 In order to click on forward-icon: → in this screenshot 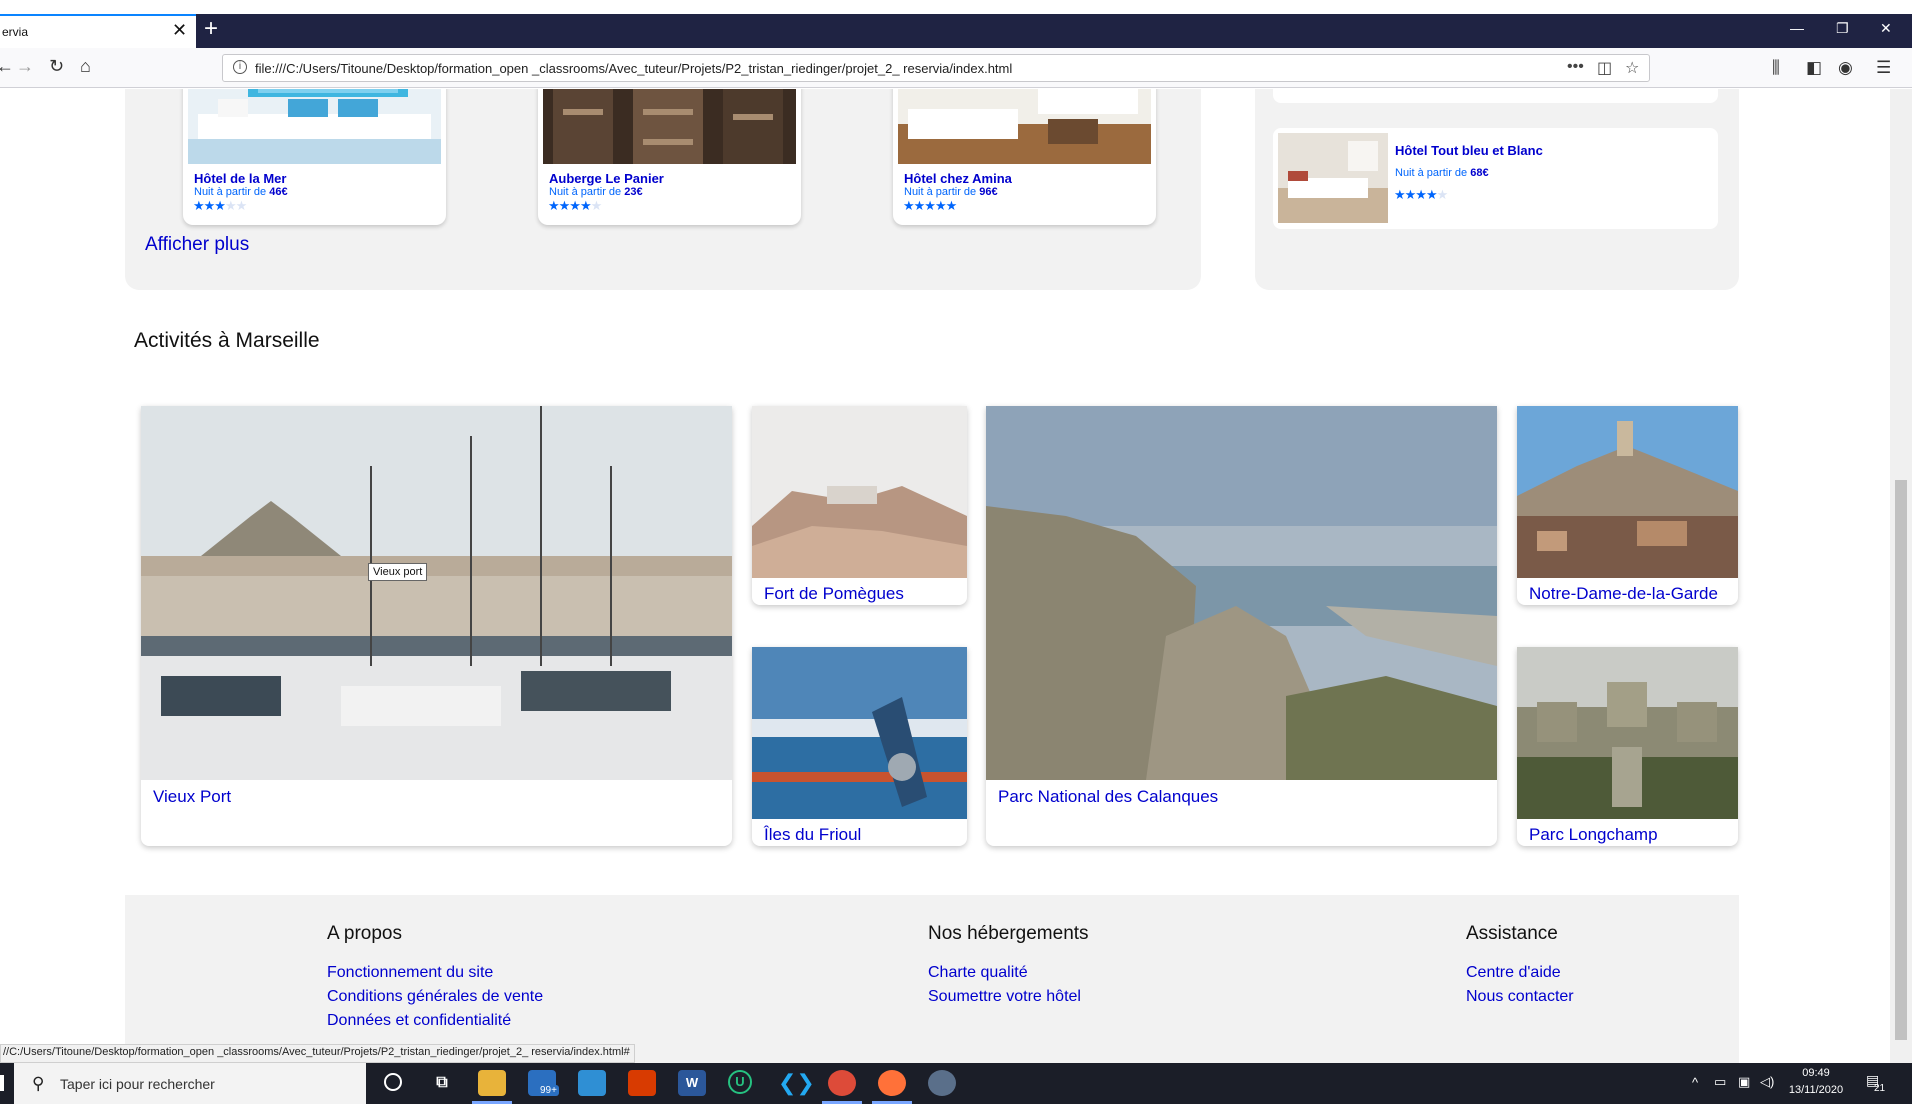, I will do `click(25, 66)`.